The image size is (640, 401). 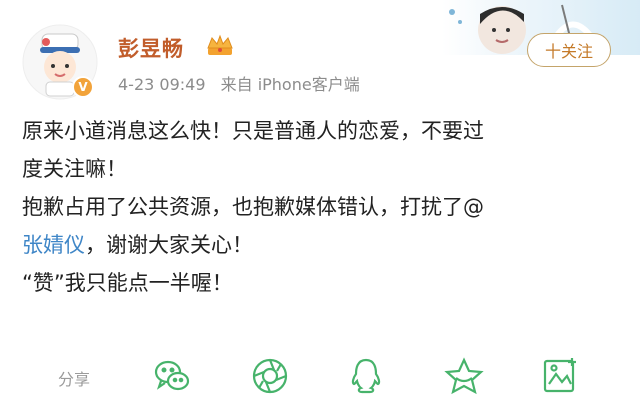 I want to click on post-line-5: “赞”我只能点一半喔！, so click(x=127, y=283).